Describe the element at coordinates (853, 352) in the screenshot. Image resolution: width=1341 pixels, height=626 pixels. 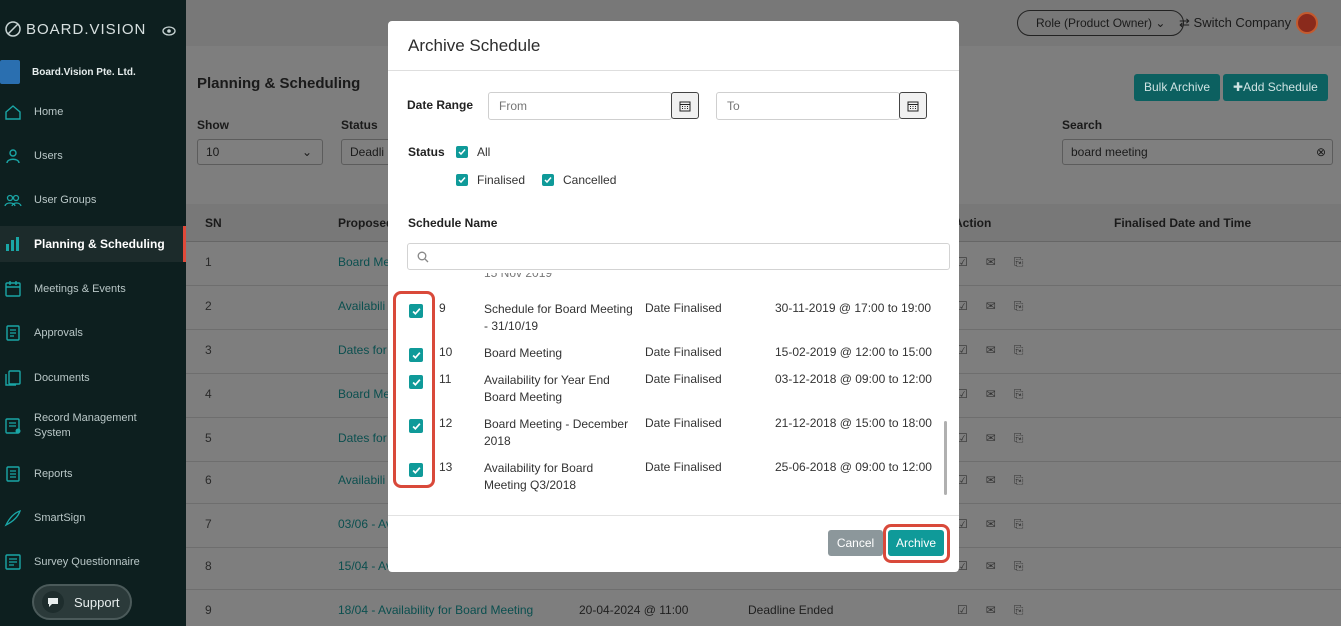
I see `item-date: 15-02-2019 @ 12:00 to 15:00` at that location.